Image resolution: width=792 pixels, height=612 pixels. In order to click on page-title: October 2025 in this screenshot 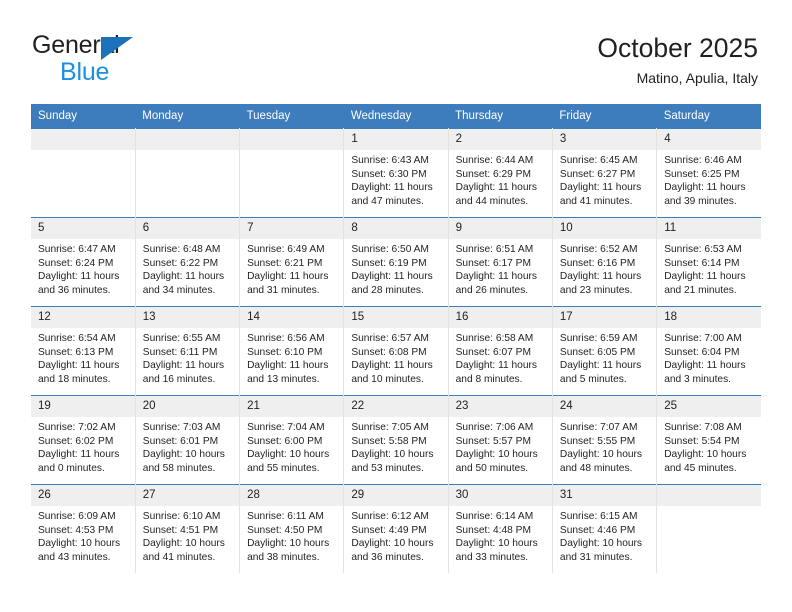, I will do `click(677, 48)`.